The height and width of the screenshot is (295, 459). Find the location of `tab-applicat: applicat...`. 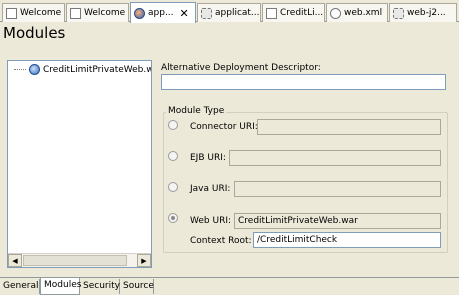

tab-applicat: applicat... is located at coordinates (229, 12).